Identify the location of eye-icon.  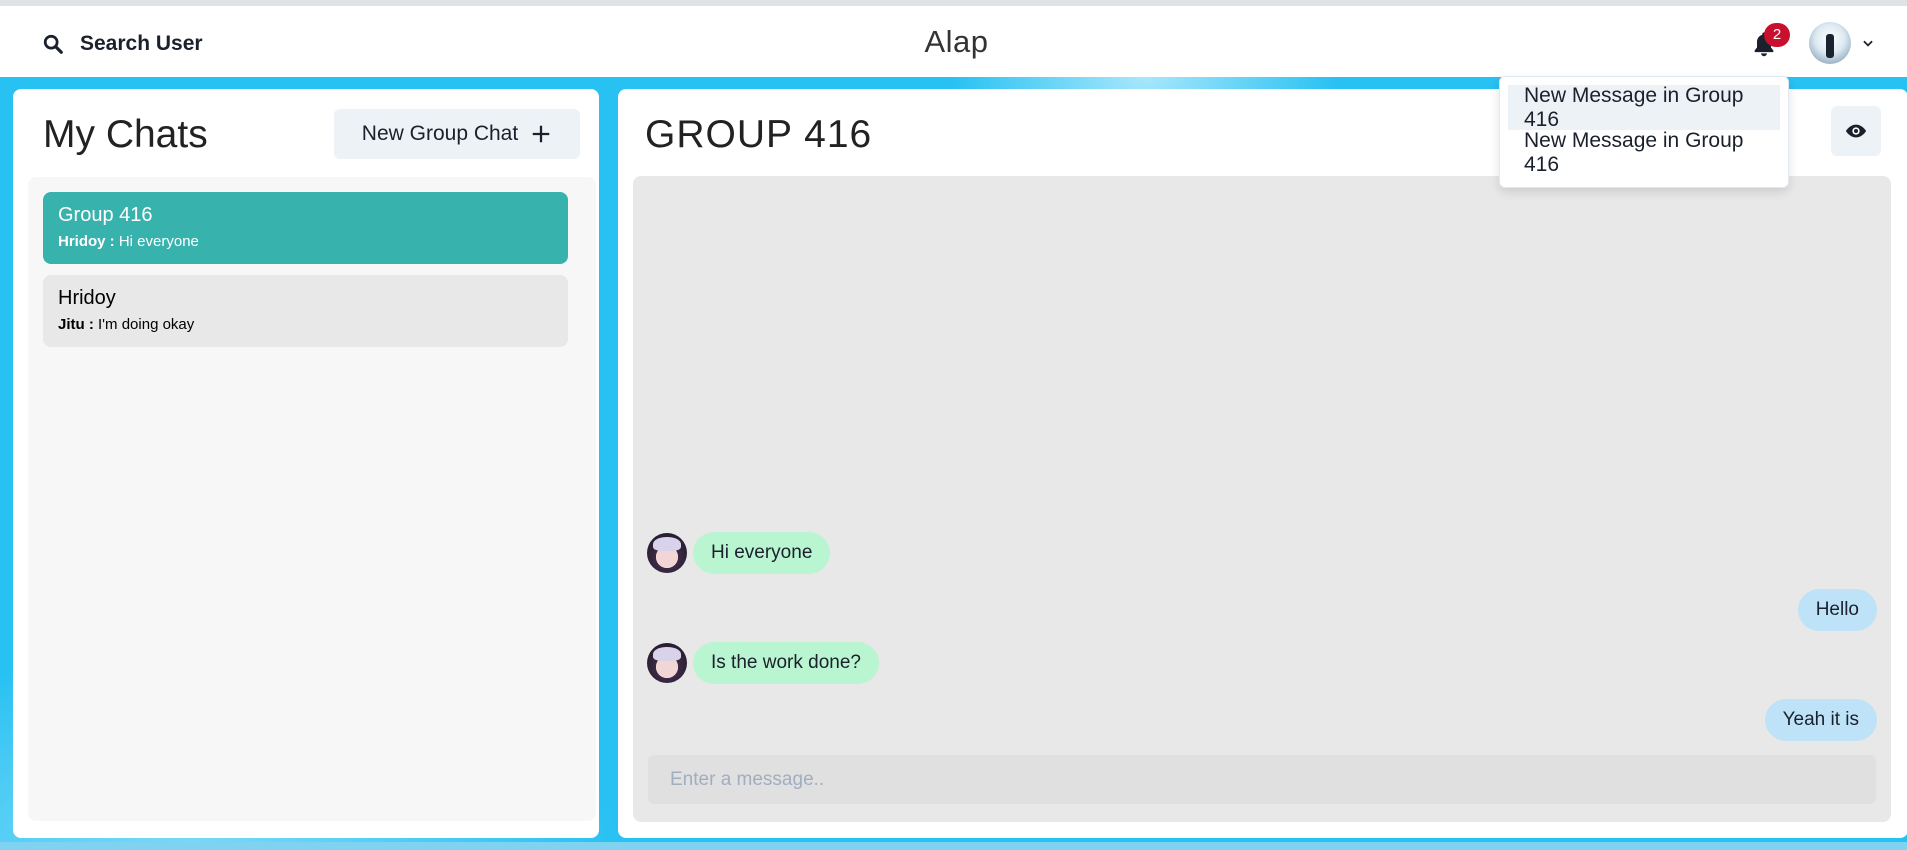
(1856, 131).